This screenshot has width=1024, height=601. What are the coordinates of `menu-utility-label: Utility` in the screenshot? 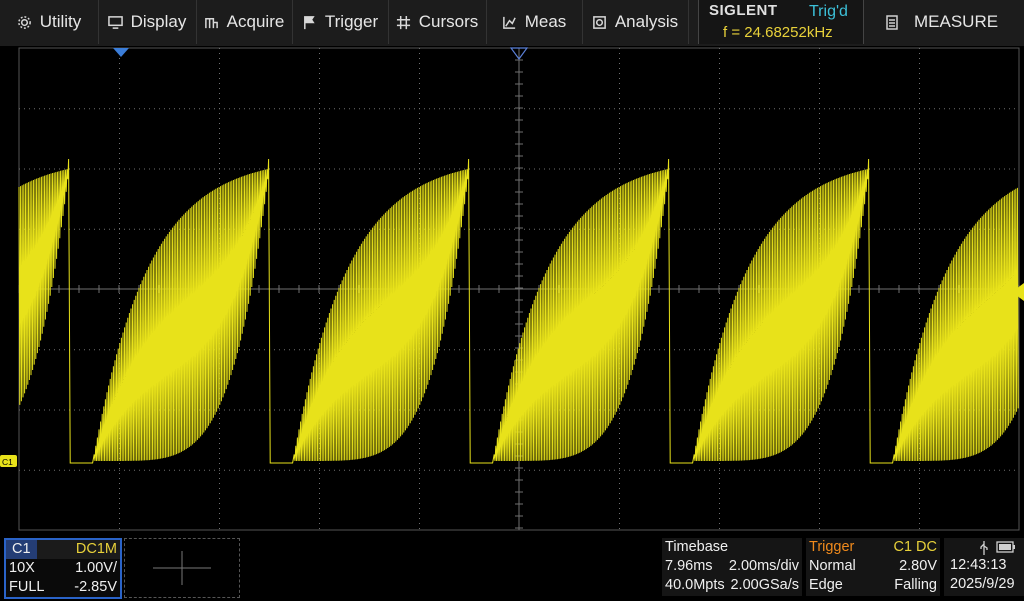 It's located at (60, 21).